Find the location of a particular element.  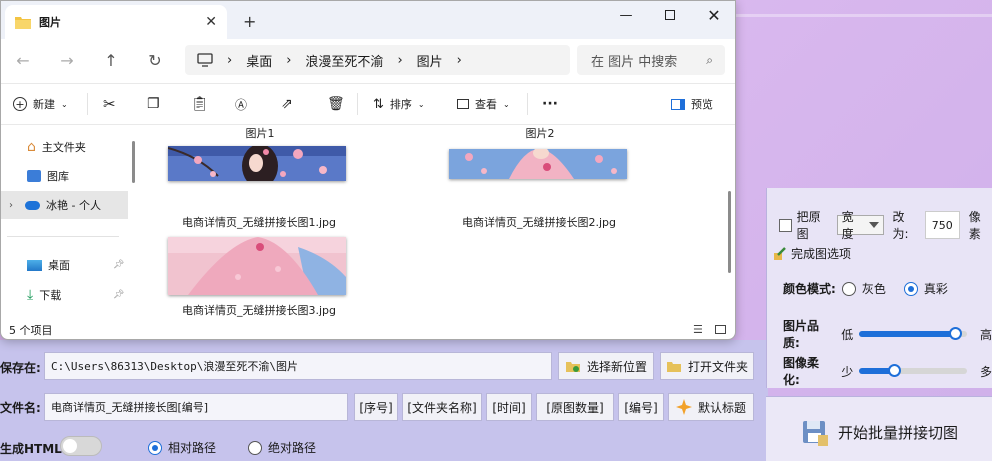

paste-icon: 📋︎ is located at coordinates (200, 104).